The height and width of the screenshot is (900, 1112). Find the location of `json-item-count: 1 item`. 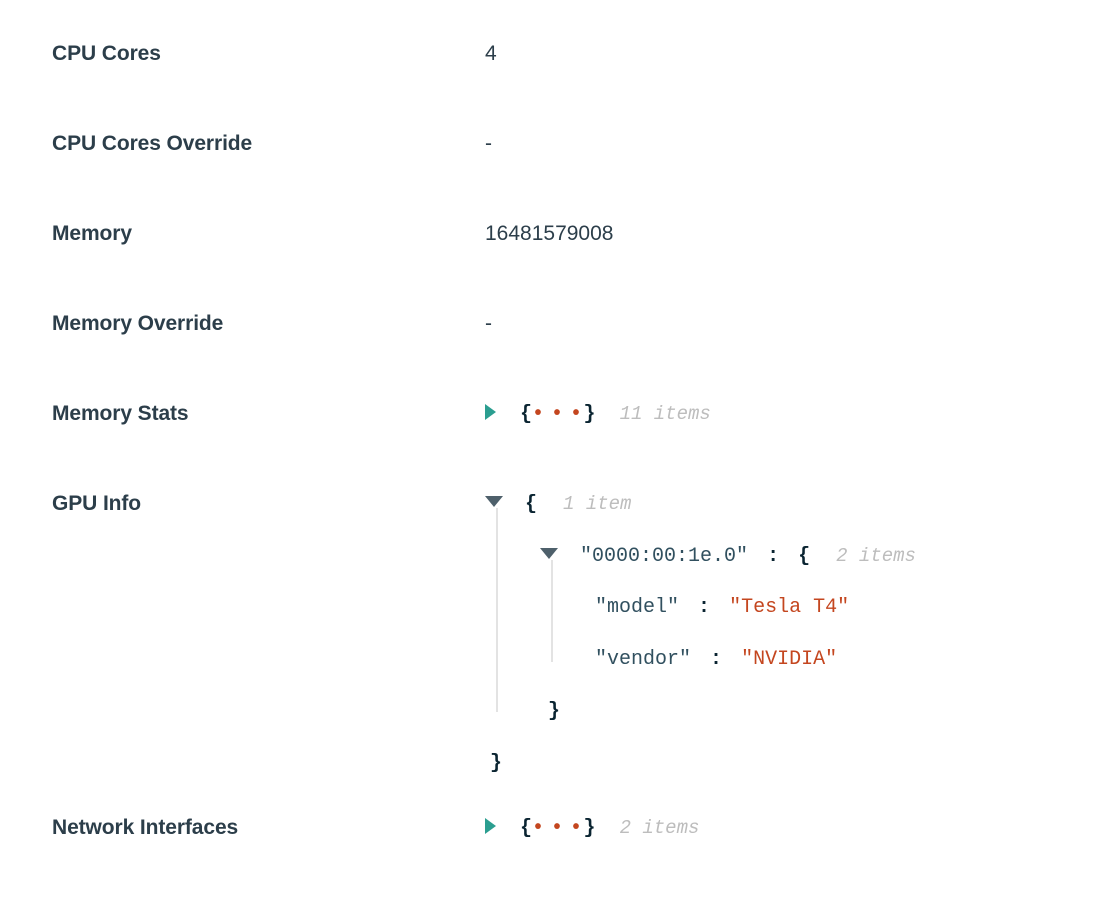

json-item-count: 1 item is located at coordinates (597, 504).